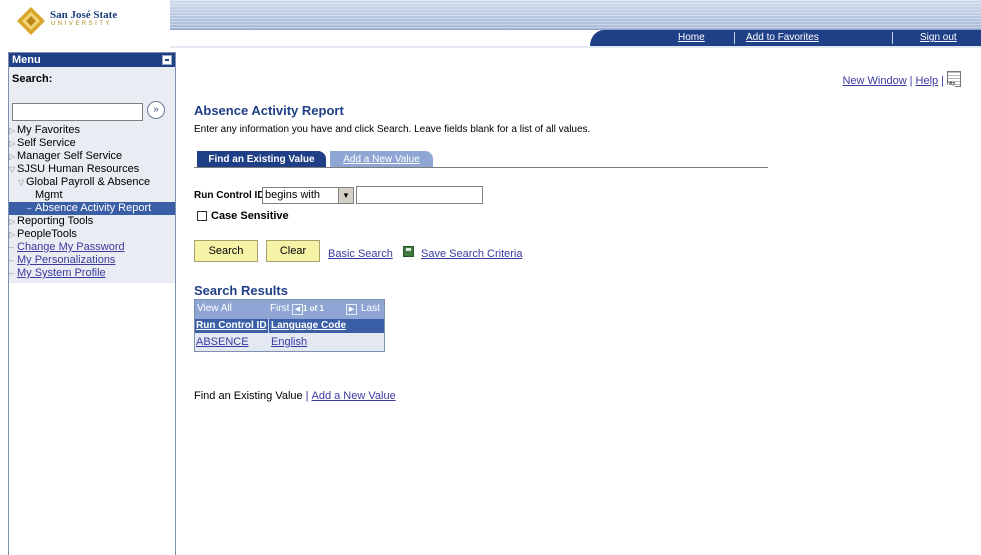  I want to click on sidebar-item: ▷ My Favorites, so click(92, 130).